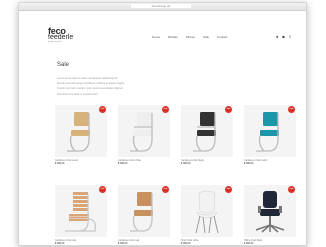 The height and width of the screenshot is (247, 326). Describe the element at coordinates (206, 37) in the screenshot. I see `nav-item-sale: Sale` at that location.